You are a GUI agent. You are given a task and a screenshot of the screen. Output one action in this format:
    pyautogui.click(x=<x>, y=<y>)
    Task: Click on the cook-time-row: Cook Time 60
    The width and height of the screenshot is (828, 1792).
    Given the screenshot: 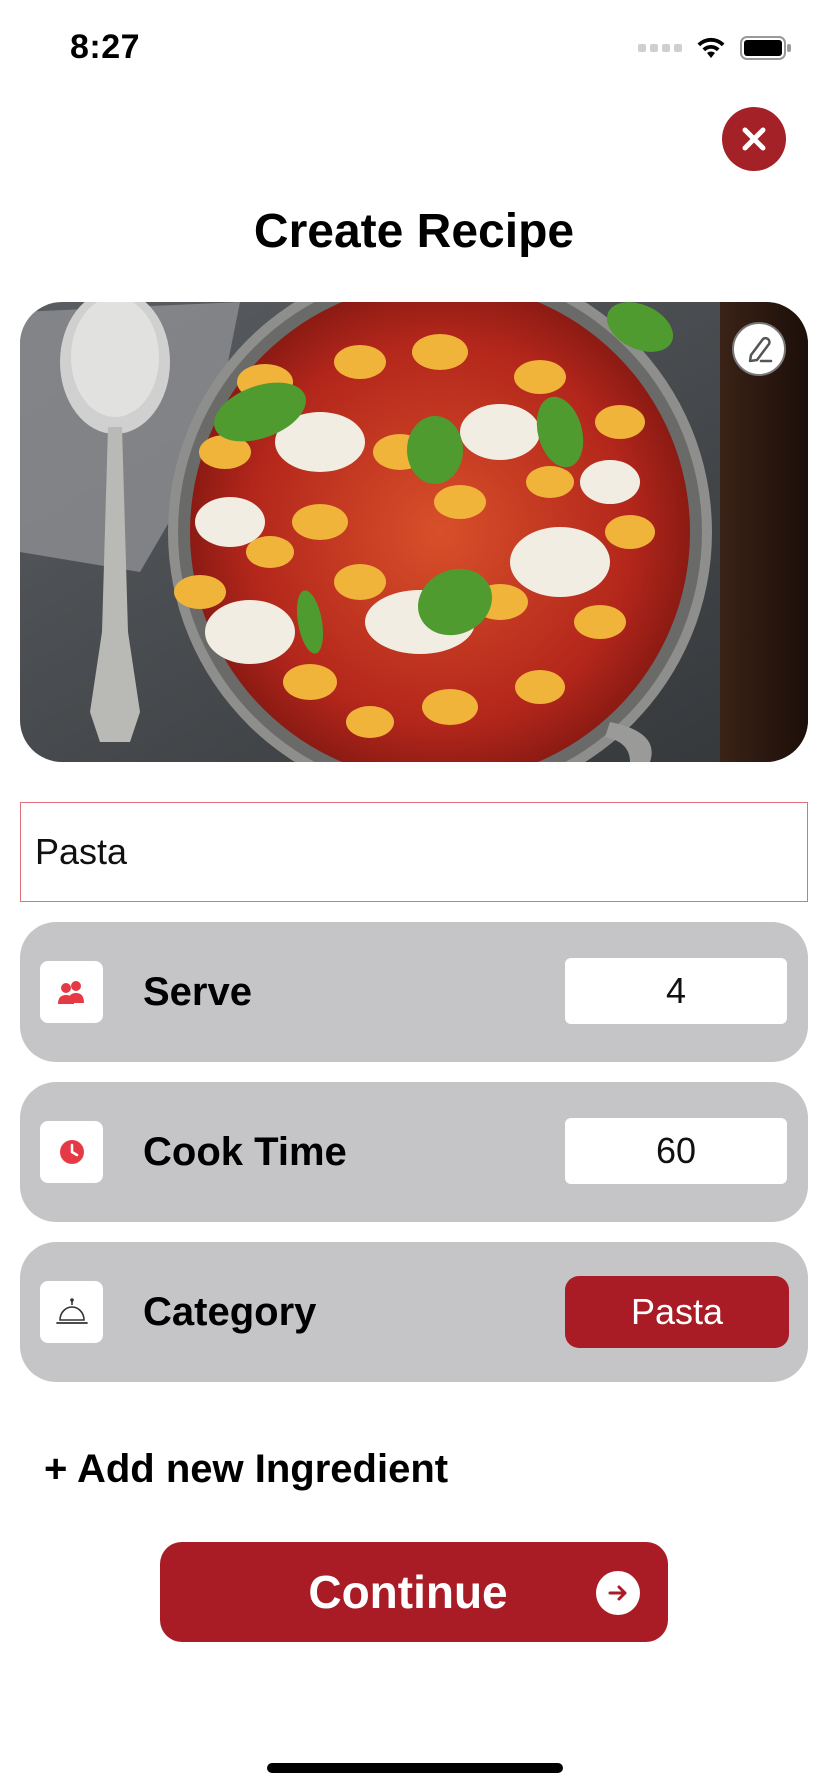 What is the action you would take?
    pyautogui.click(x=414, y=1152)
    